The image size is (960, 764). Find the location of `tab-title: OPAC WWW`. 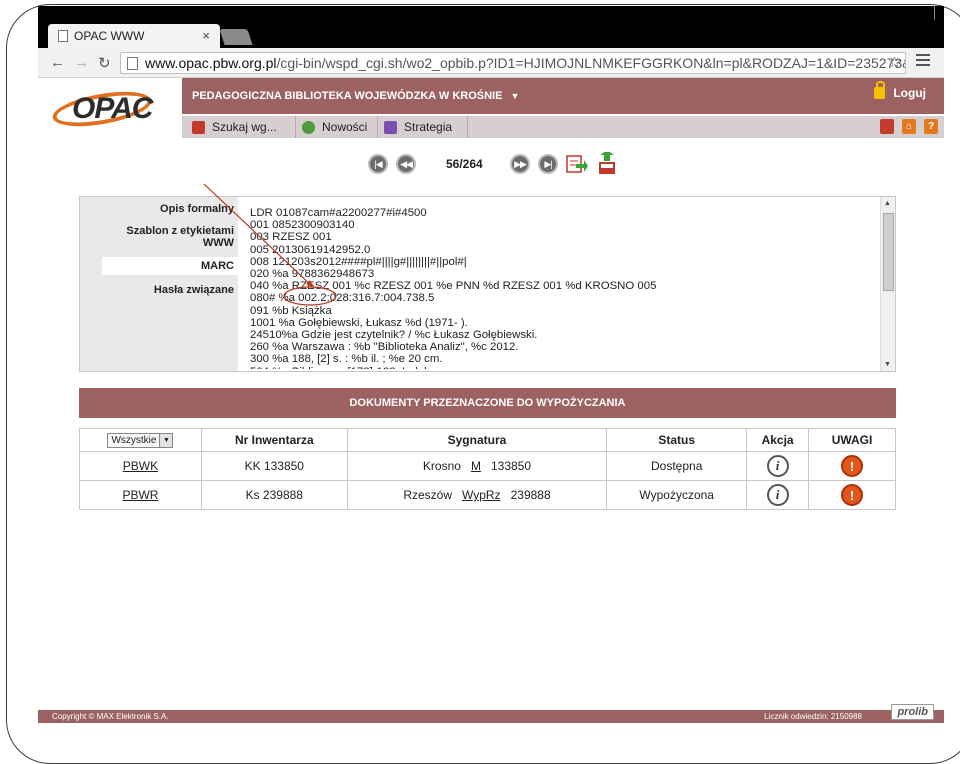

tab-title: OPAC WWW is located at coordinates (109, 36).